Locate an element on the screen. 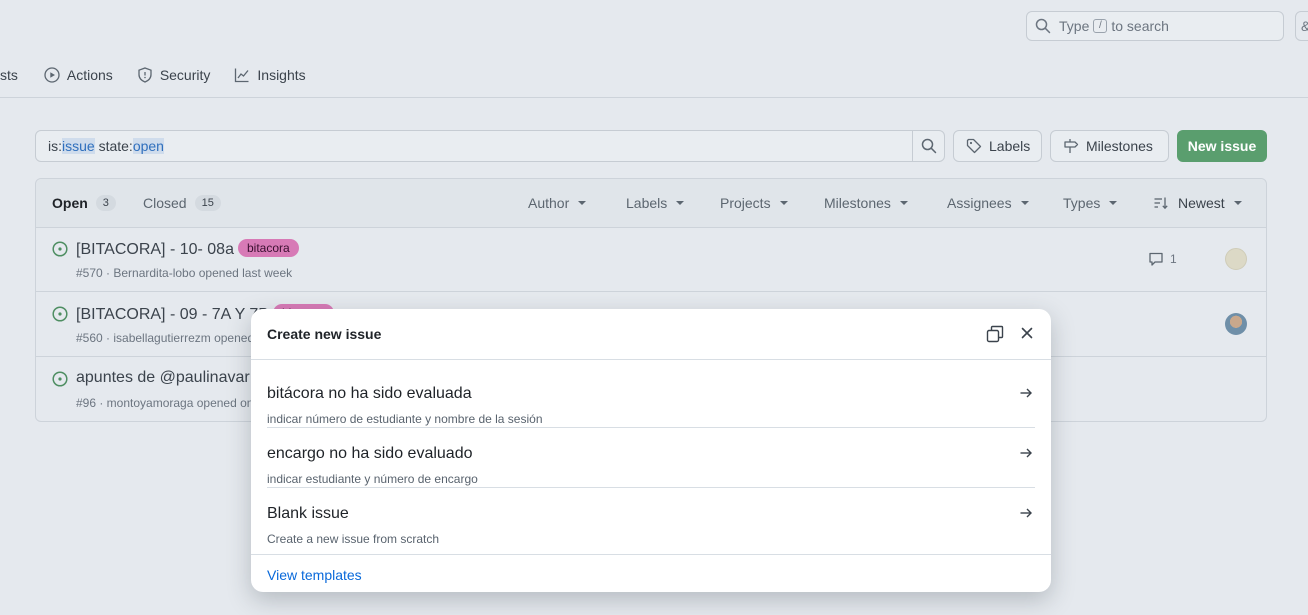  label-badge: bitacora is located at coordinates (268, 248).